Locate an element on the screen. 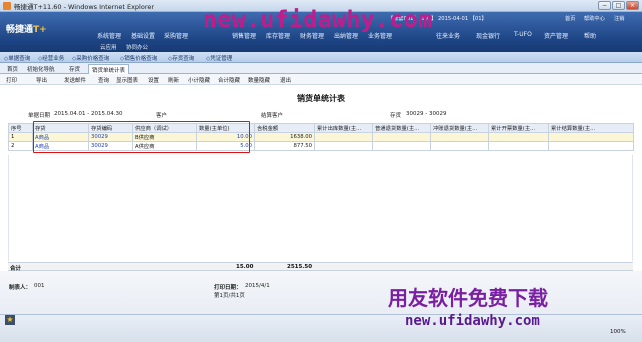 This screenshot has height=342, width=642. hide-subtotal-button: 小计隐藏 is located at coordinates (199, 80).